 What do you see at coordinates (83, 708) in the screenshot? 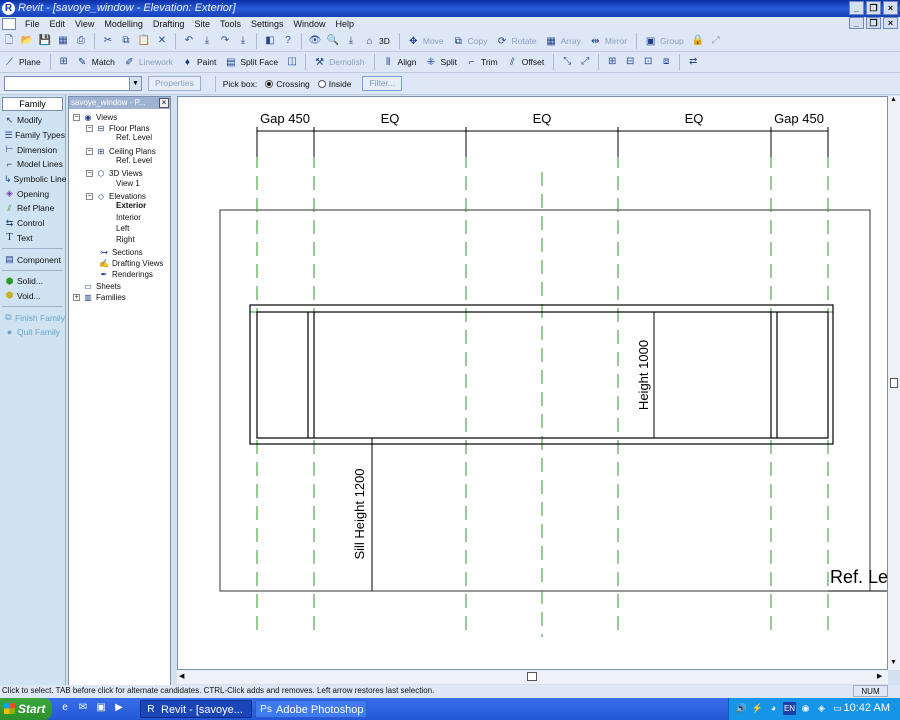
I see `outlook-icon: ✉` at bounding box center [83, 708].